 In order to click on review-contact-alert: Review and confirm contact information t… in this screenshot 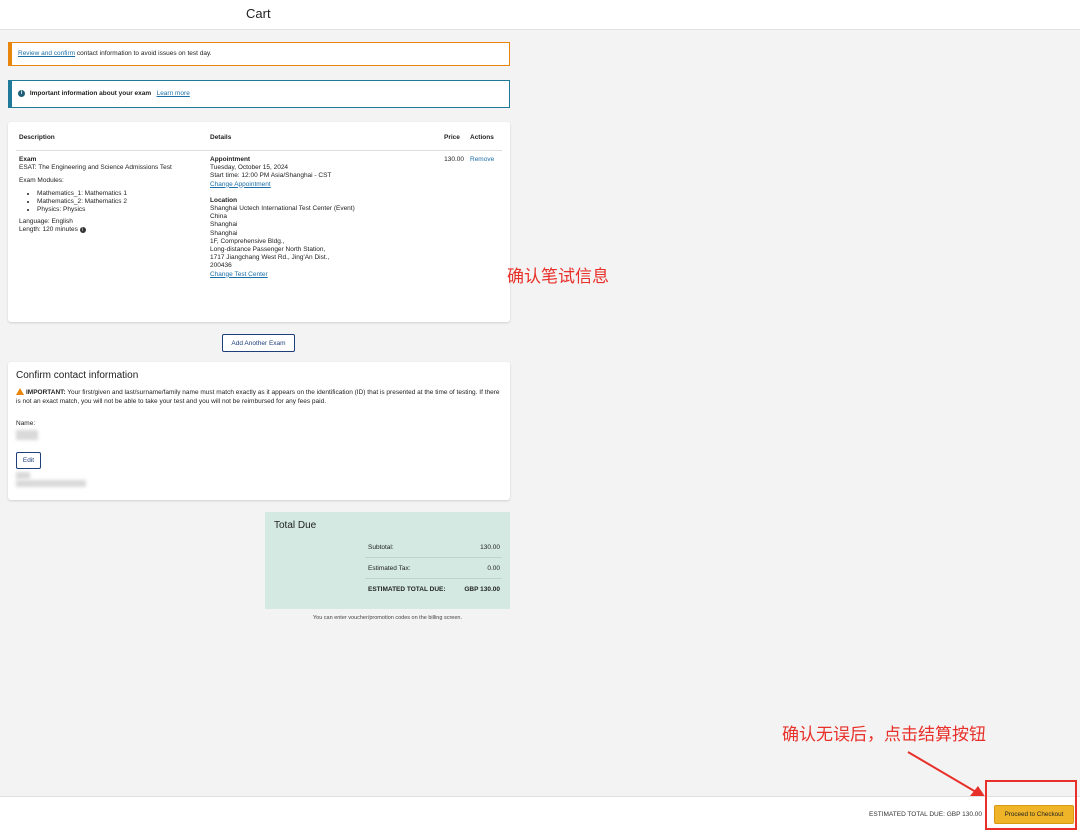, I will do `click(259, 54)`.